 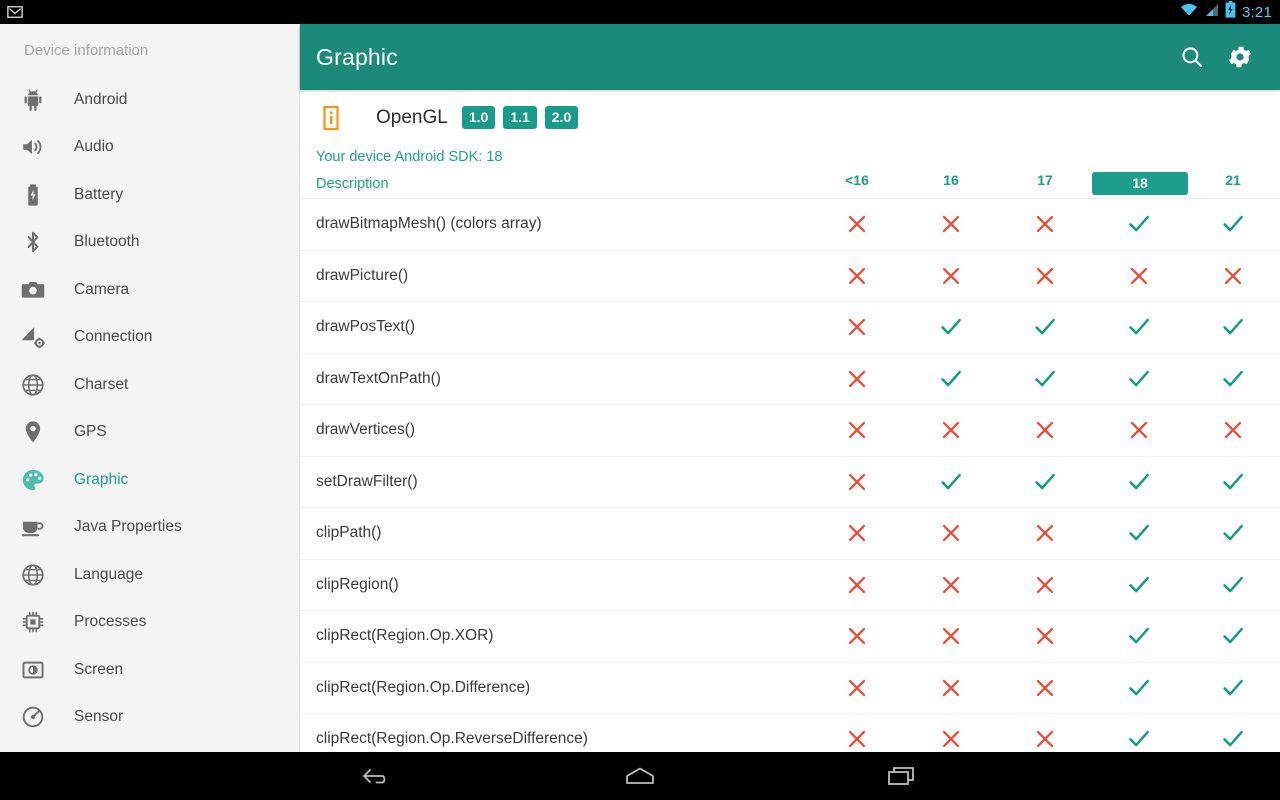 I want to click on opengl-summary-row: OpenGL 1.0 1.1 2.0, so click(x=790, y=117).